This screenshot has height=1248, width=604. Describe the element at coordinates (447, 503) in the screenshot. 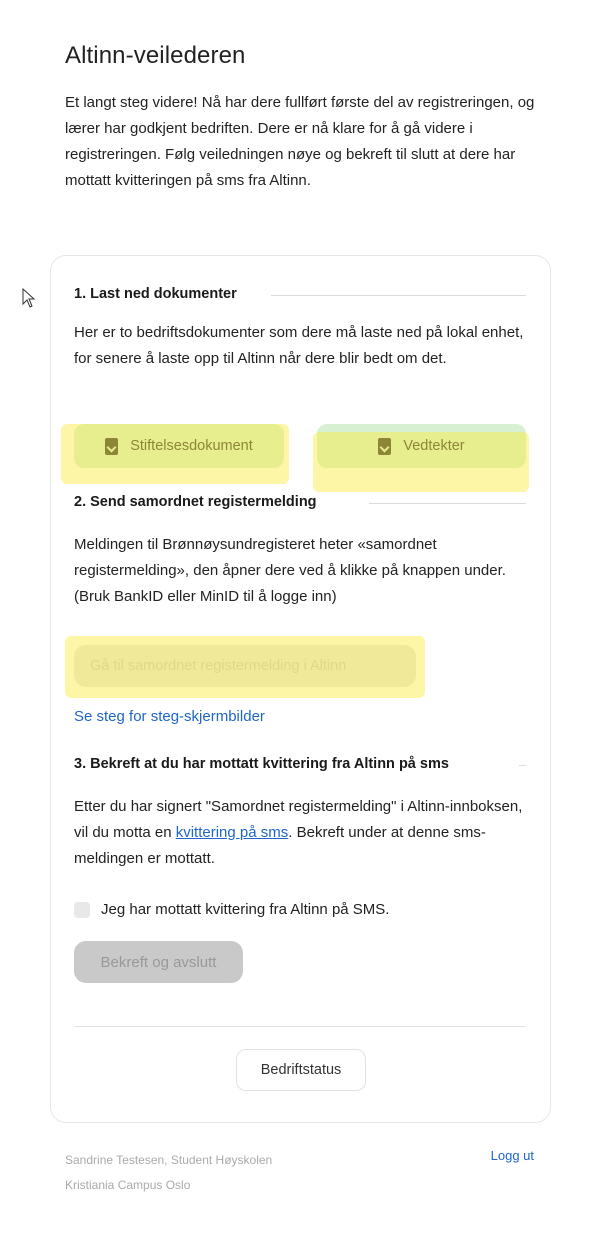

I see `section-2-divider` at that location.